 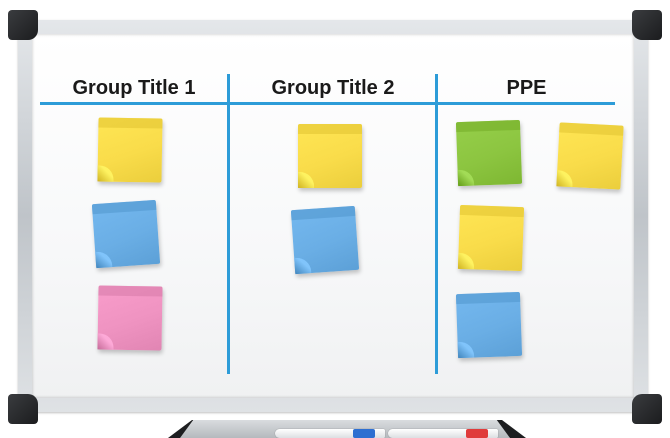 I want to click on red-marker, so click(x=443, y=433).